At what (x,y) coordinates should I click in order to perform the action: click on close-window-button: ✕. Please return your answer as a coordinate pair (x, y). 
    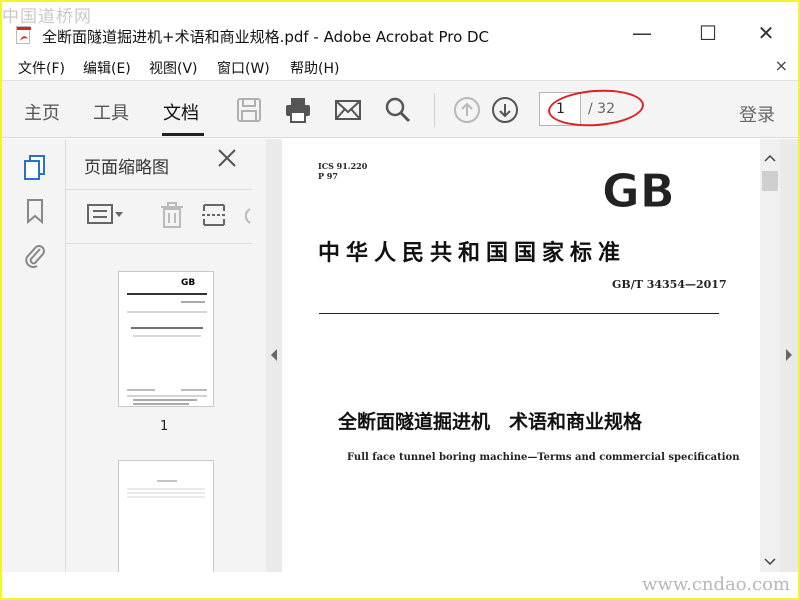
    Looking at the image, I should click on (766, 33).